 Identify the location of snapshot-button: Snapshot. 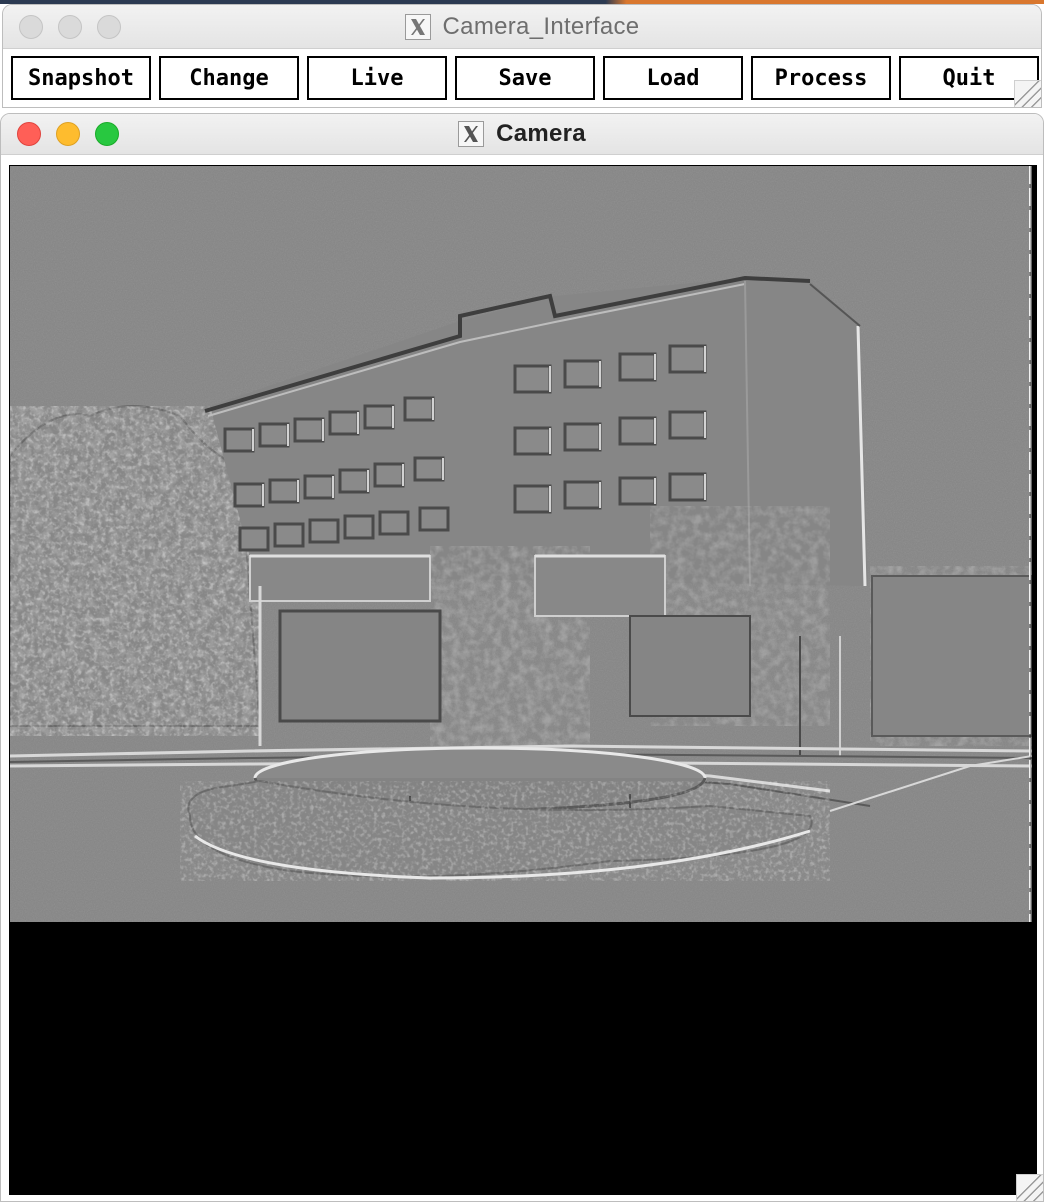
(81, 78).